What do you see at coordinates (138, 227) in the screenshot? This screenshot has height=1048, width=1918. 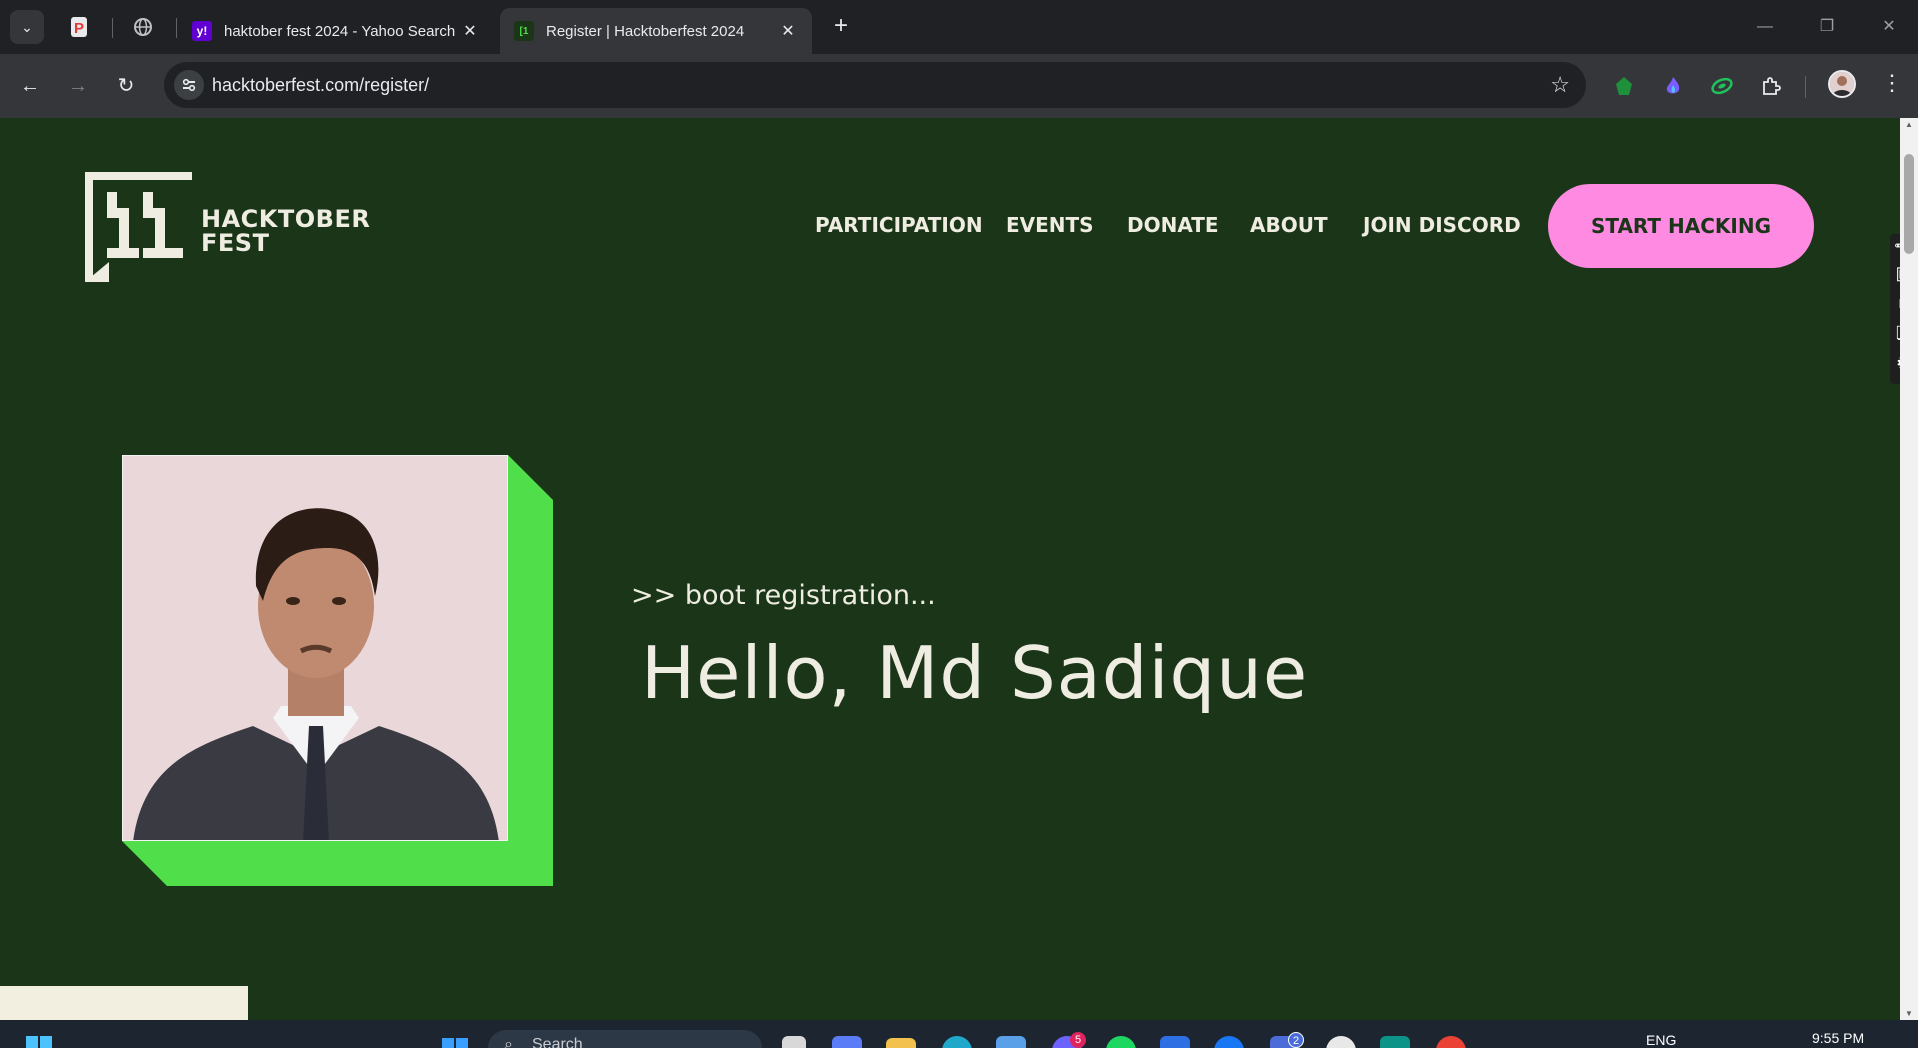 I see `hacktoberfest-logo-icon` at bounding box center [138, 227].